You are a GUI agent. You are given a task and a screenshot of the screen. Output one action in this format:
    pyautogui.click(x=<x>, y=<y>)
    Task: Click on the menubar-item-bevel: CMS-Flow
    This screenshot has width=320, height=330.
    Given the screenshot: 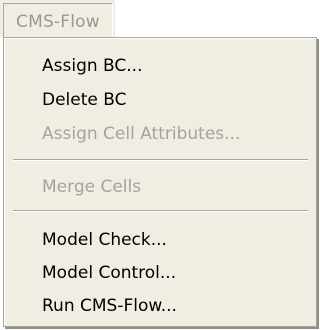 What is the action you would take?
    pyautogui.click(x=58, y=20)
    